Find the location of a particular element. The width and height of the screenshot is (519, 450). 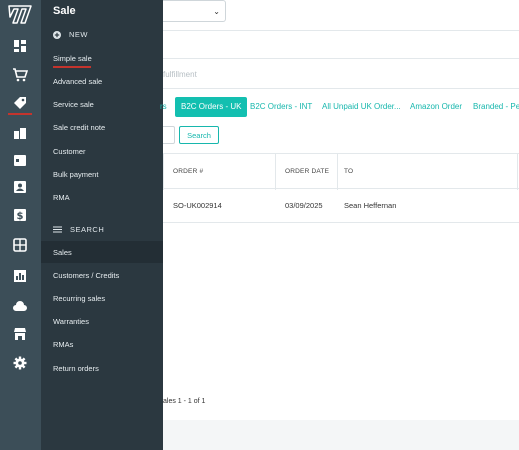

menu-item-customers-credits: Customers / Credits is located at coordinates (86, 275).